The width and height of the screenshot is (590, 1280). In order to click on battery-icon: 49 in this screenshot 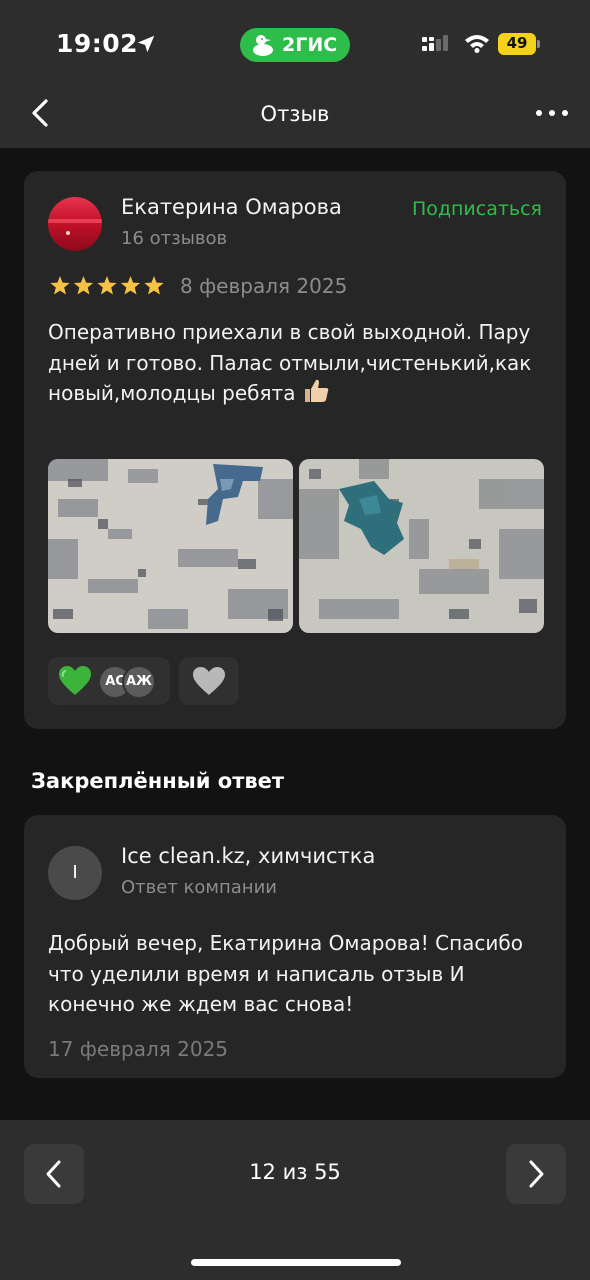, I will do `click(519, 44)`.